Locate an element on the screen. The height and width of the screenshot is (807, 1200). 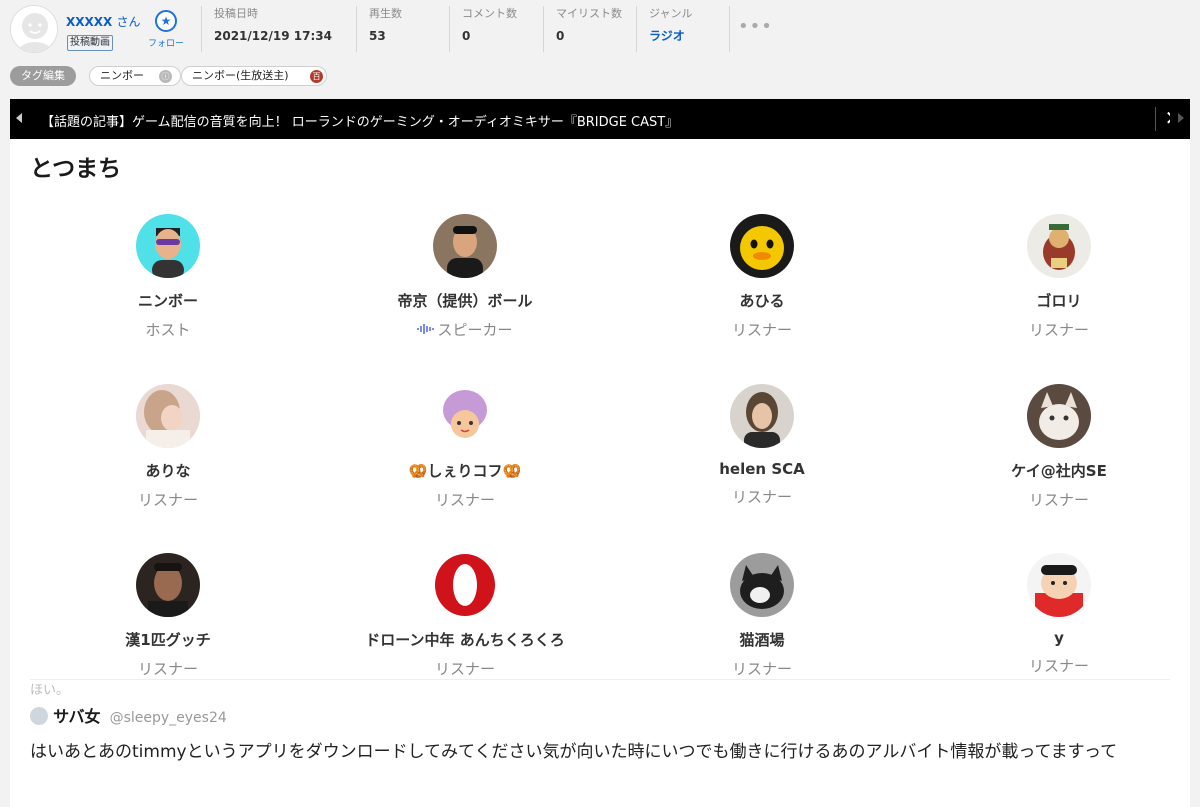
member-card: y リスナー is located at coordinates (1059, 614).